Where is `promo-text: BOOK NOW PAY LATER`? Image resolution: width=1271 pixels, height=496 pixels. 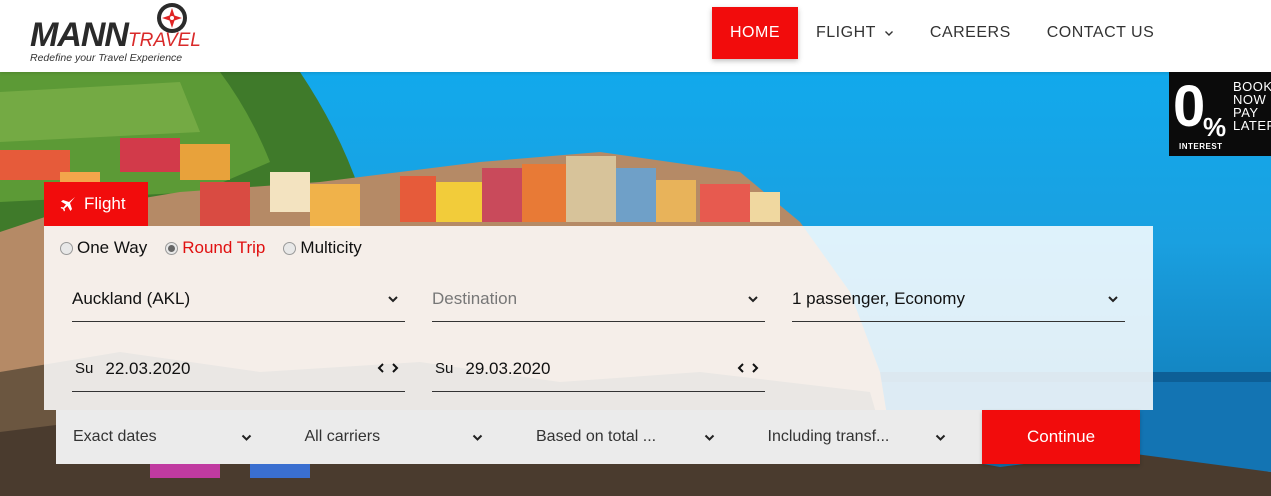
promo-text: BOOK NOW PAY LATER is located at coordinates (1252, 106).